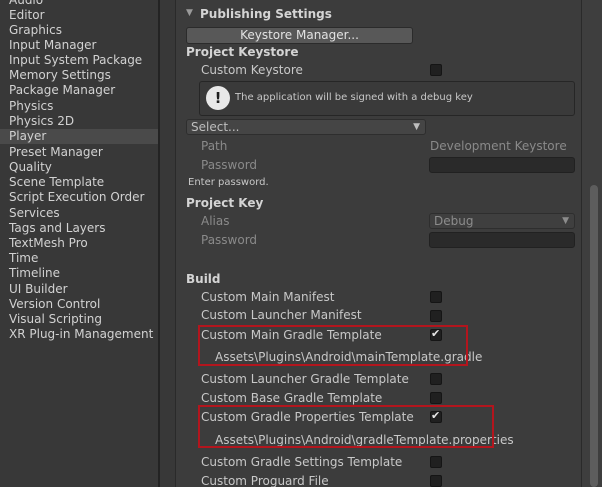  I want to click on keystore-select-dropdown: Select... ▼, so click(306, 127).